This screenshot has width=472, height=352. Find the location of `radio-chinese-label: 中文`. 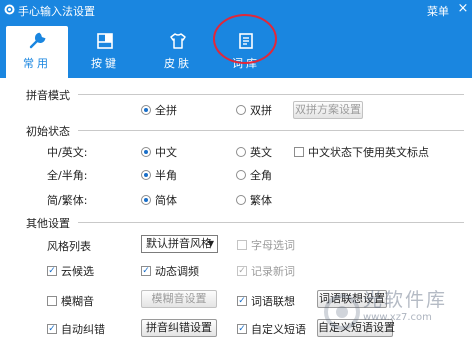

radio-chinese-label: 中文 is located at coordinates (166, 152).